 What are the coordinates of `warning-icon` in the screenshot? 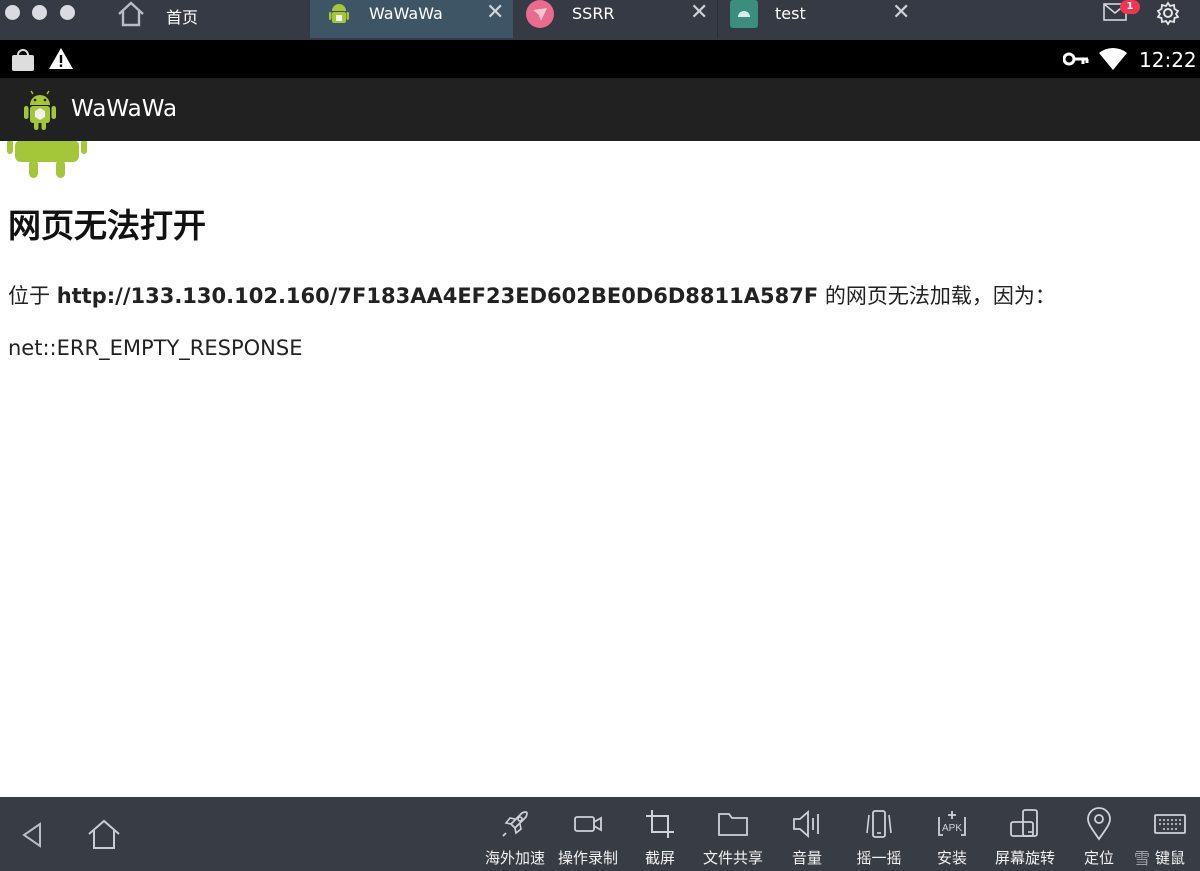 It's located at (61, 58).